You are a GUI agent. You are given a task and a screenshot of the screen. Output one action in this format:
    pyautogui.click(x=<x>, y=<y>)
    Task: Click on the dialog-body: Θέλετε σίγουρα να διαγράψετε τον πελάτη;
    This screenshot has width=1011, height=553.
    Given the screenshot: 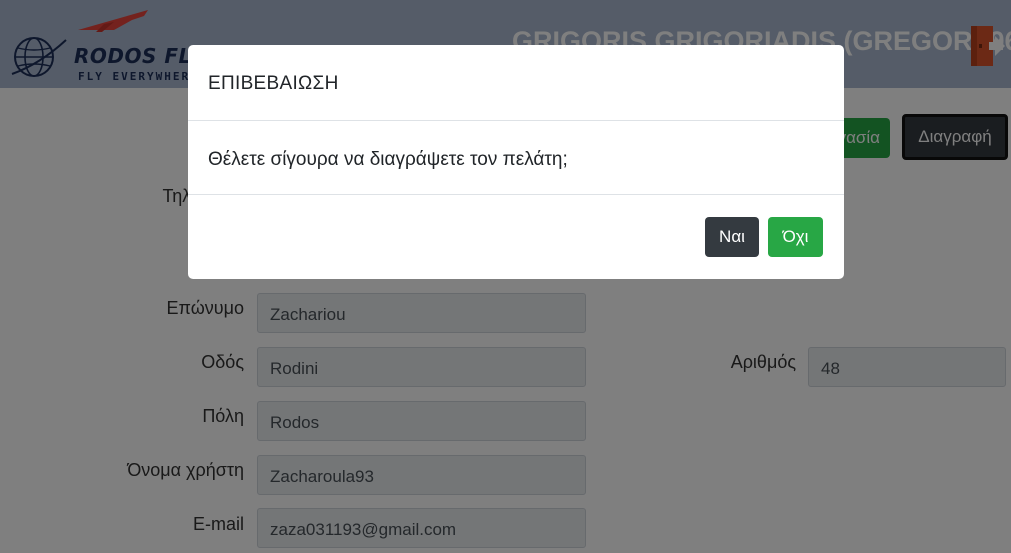 What is the action you would take?
    pyautogui.click(x=516, y=158)
    